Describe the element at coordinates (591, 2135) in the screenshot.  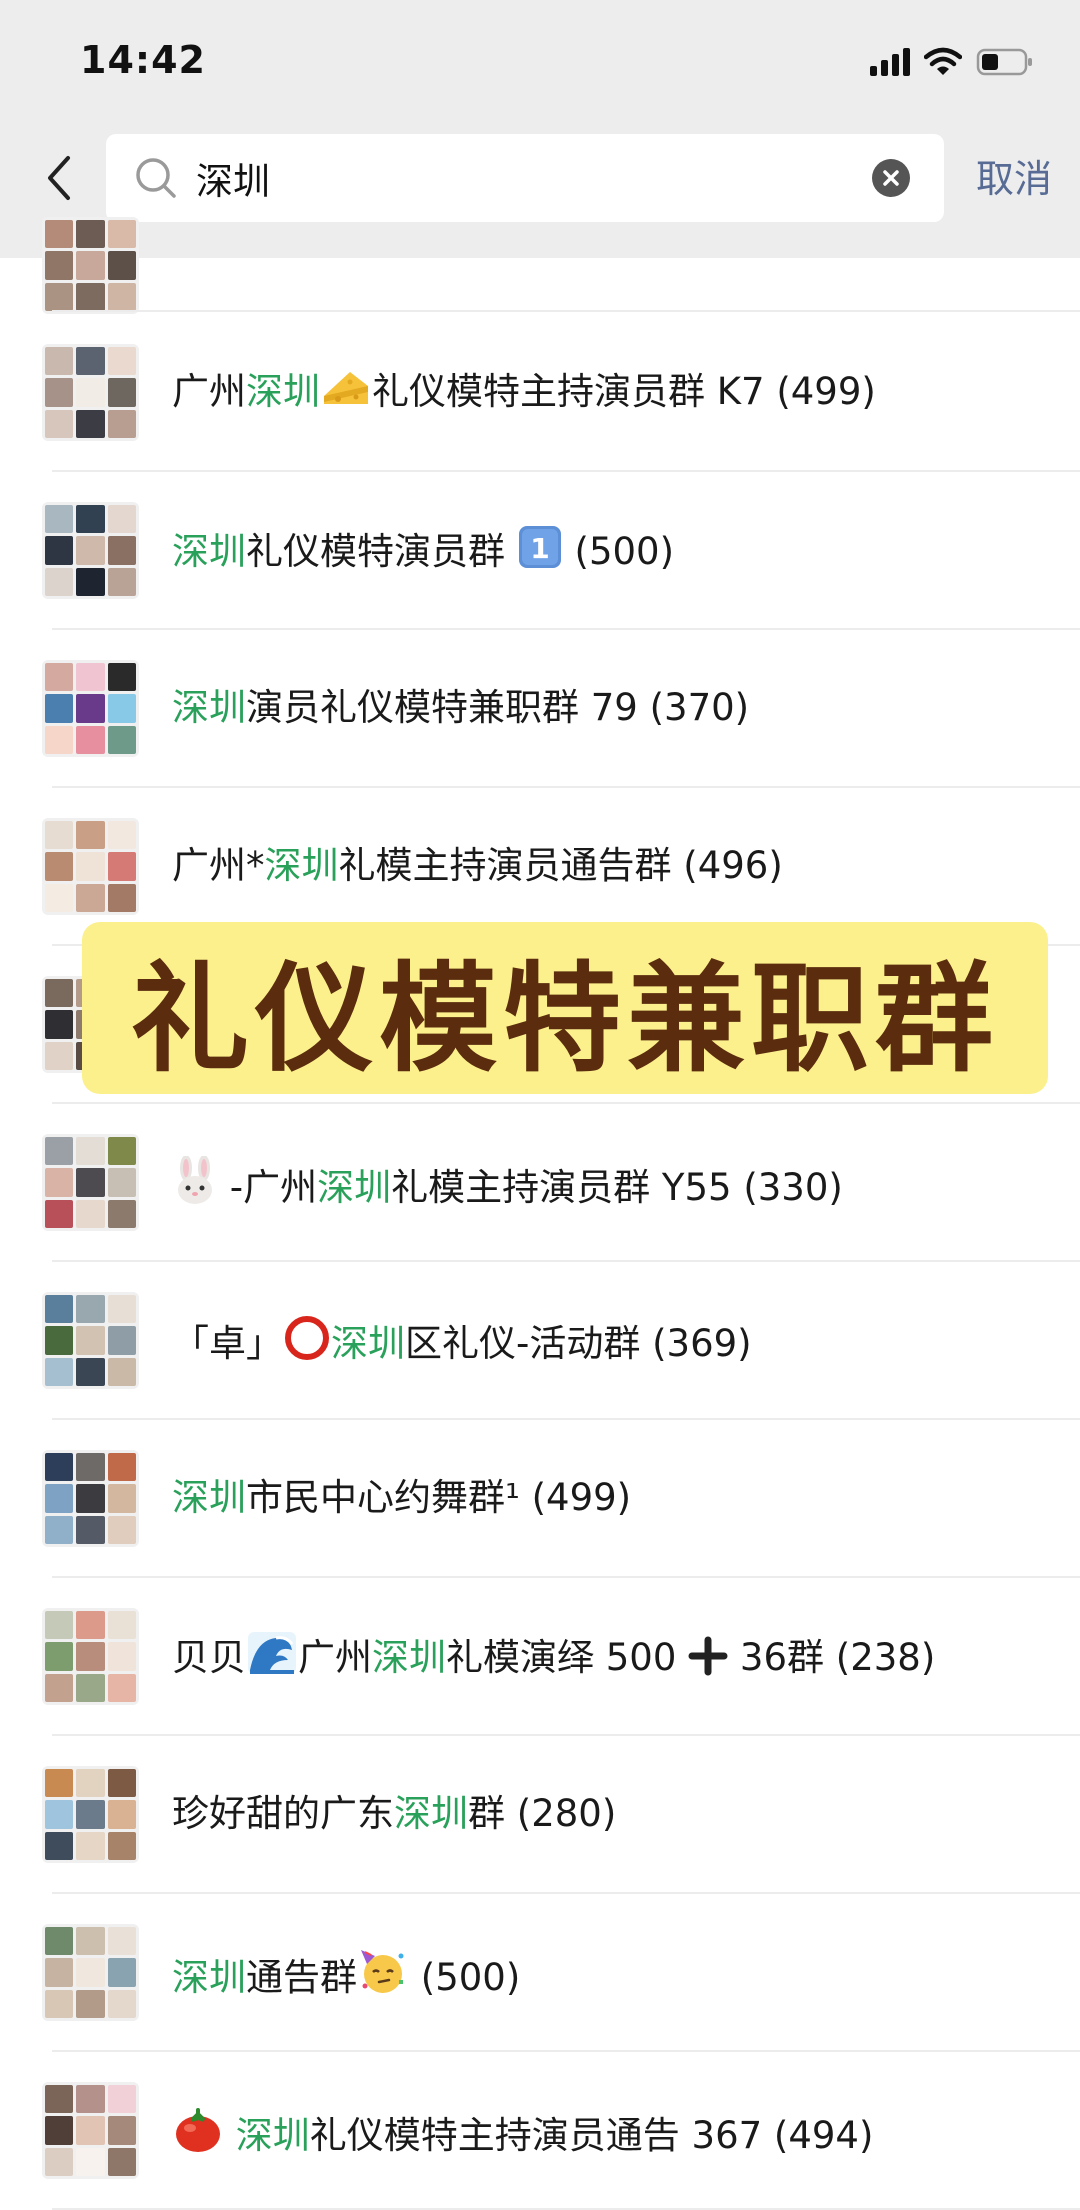
I see `name-text: 礼仪模特主持演员通告 367 (494)` at that location.